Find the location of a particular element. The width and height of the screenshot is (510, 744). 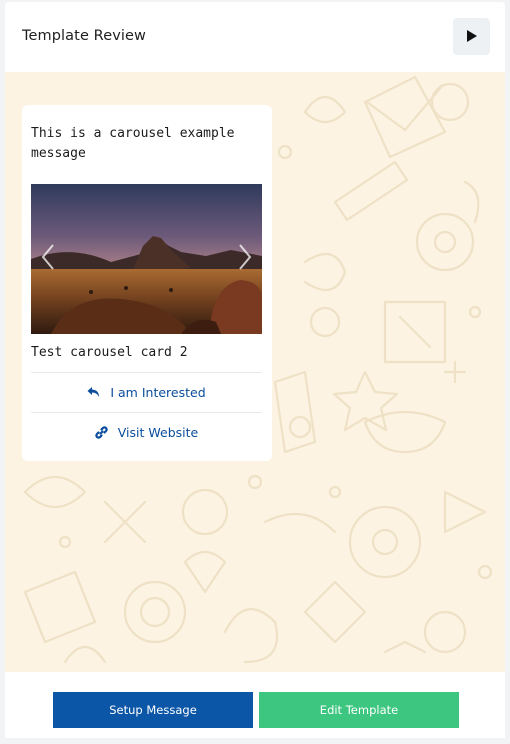

desert-landscape-photo is located at coordinates (146, 259).